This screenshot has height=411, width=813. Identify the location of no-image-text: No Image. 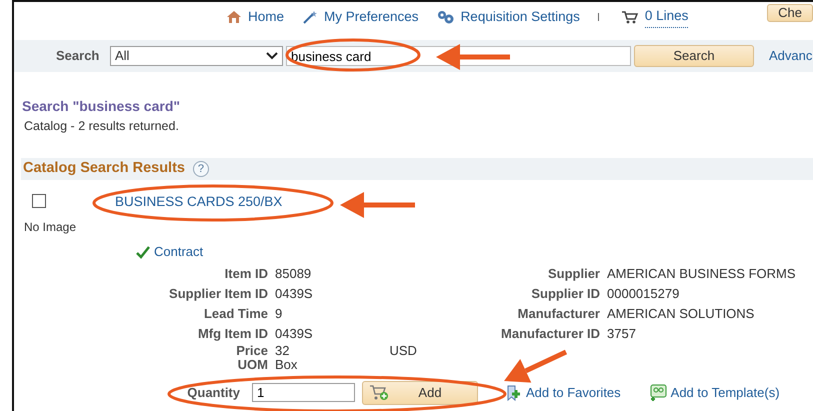
(51, 227).